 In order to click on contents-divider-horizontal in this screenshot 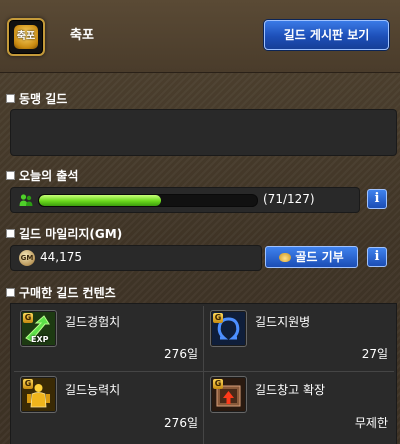, I will do `click(204, 371)`.